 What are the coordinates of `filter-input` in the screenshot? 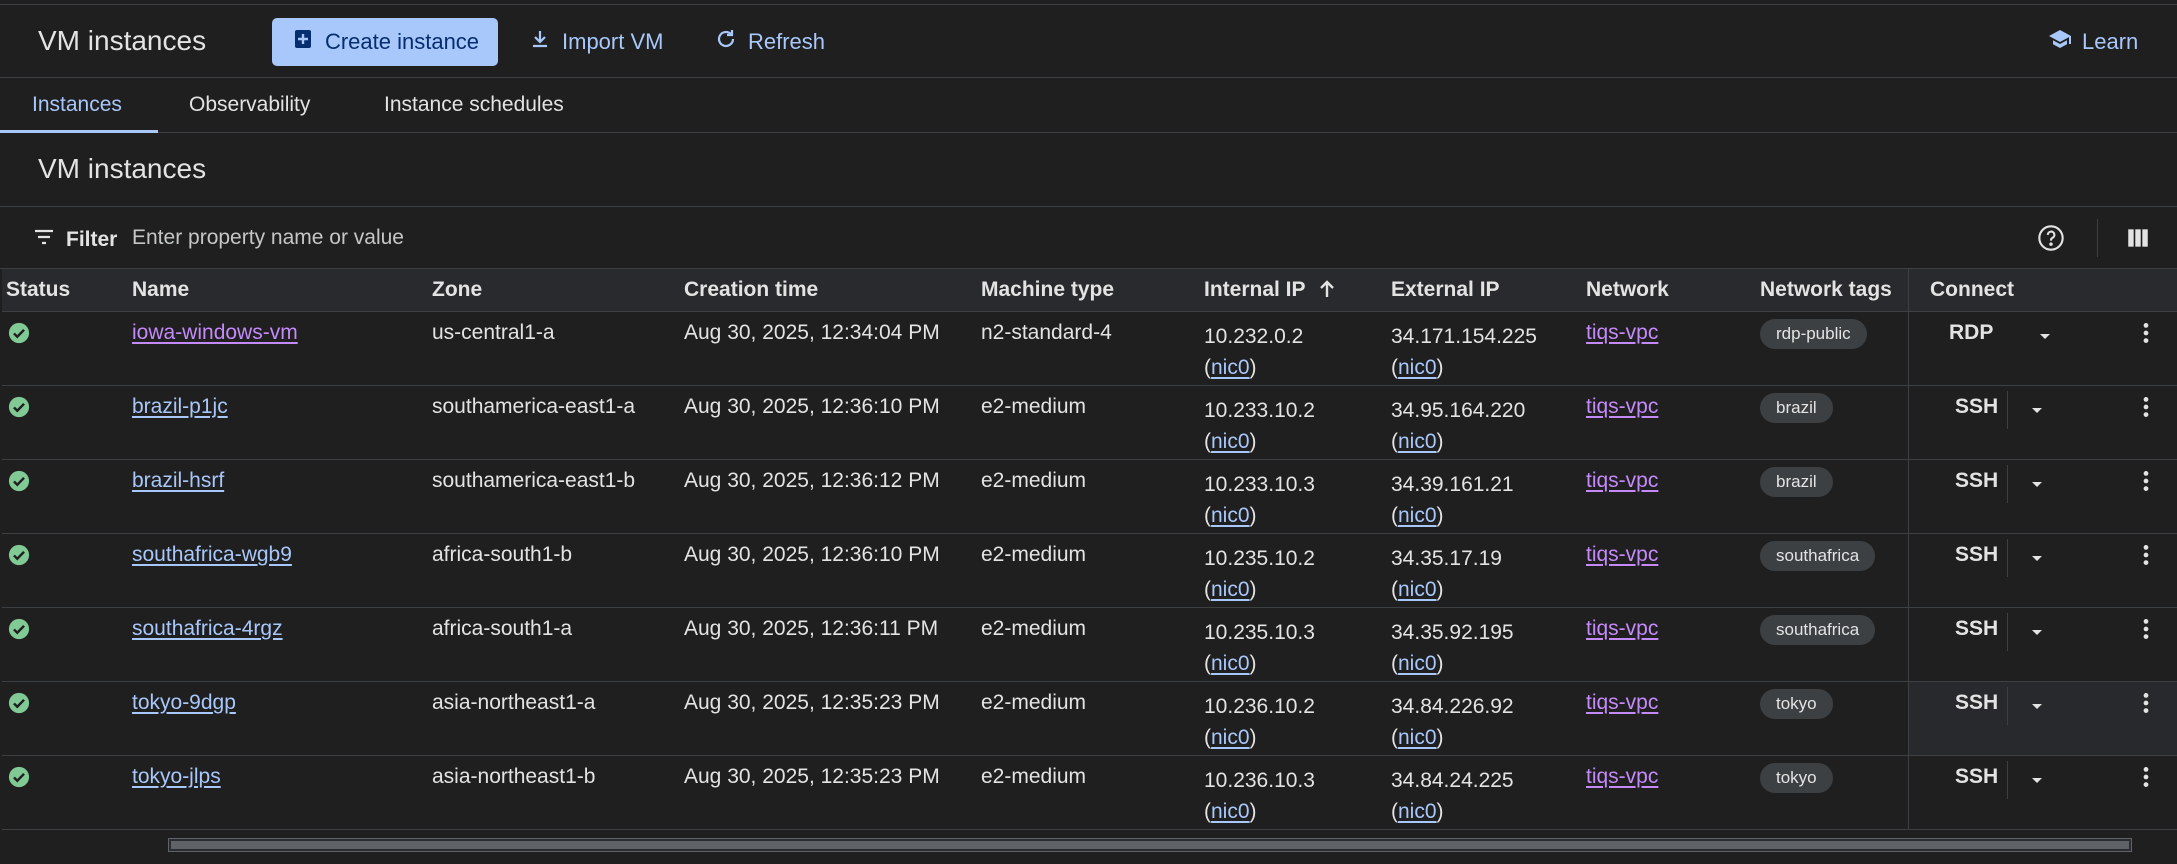 It's located at (432, 238).